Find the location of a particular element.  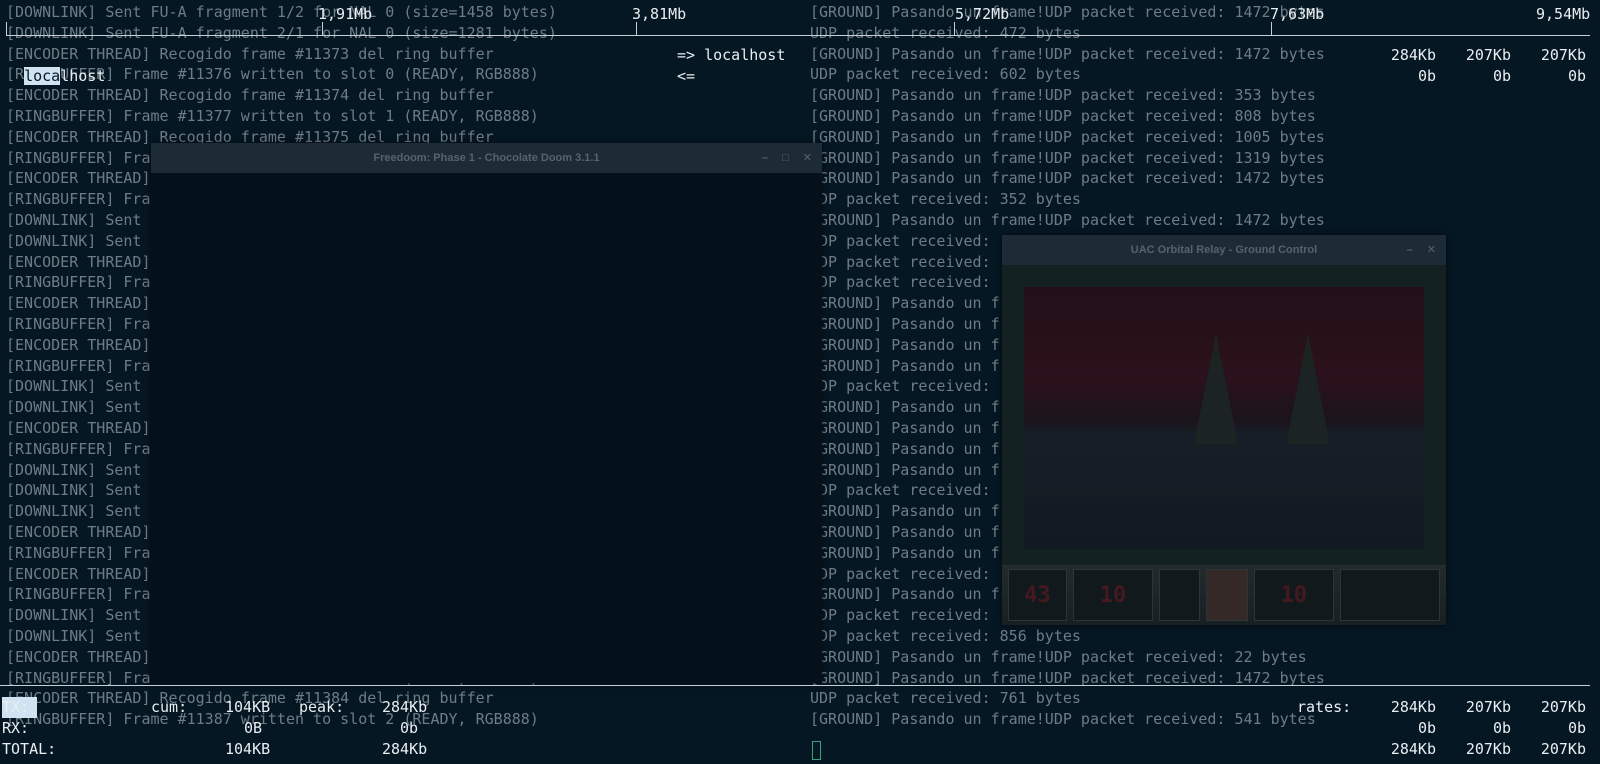

relay-titlebar: UAC Orbital Relay - Ground Control – ✕ is located at coordinates (1224, 250).